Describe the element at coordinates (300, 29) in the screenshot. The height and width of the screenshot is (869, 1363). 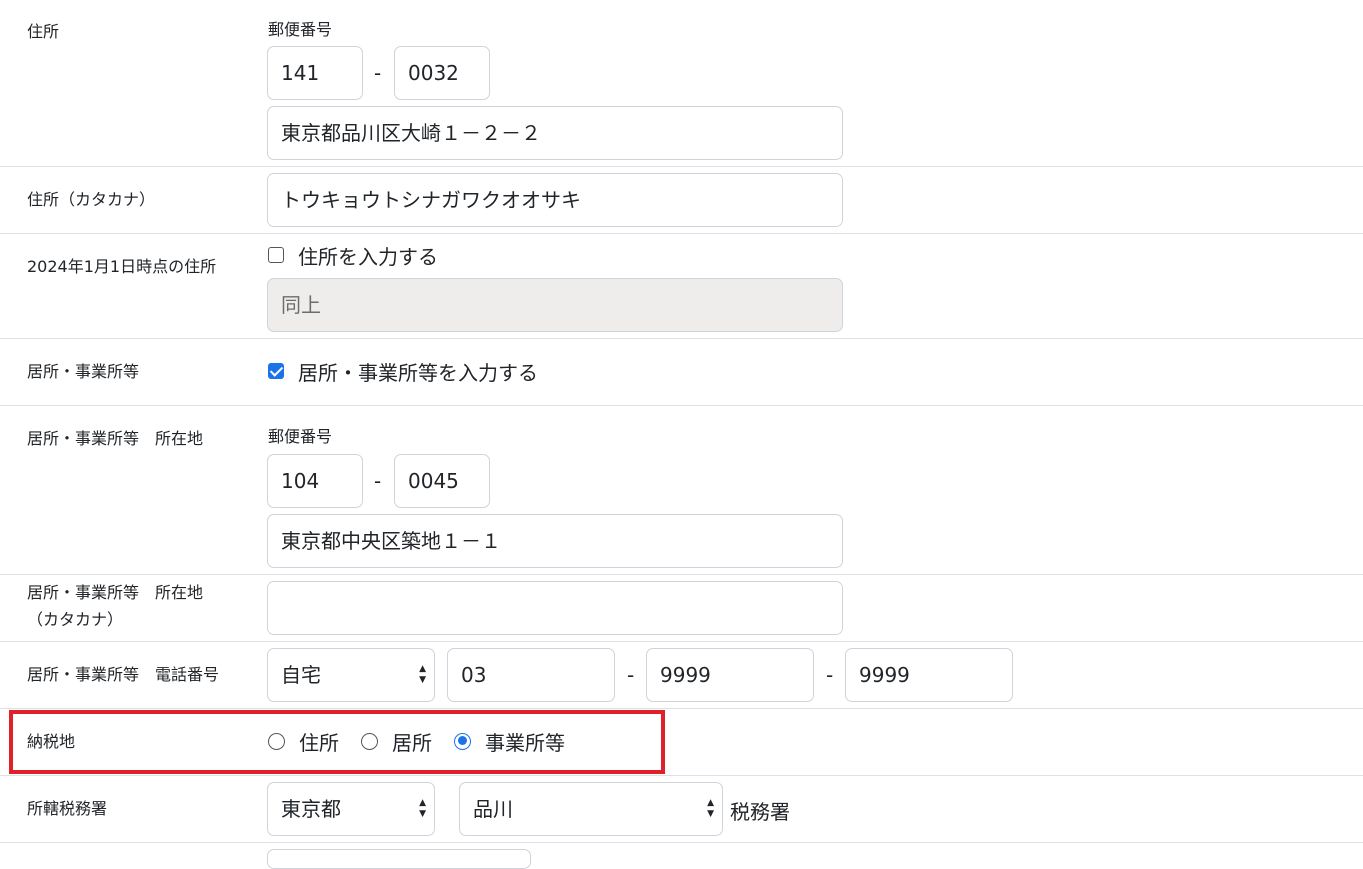
I see `address-postal-label: 郵便番号` at that location.